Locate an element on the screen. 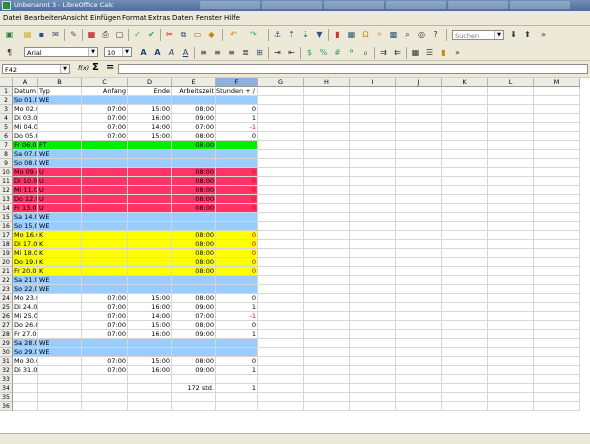  underline-icon: A is located at coordinates (185, 52).